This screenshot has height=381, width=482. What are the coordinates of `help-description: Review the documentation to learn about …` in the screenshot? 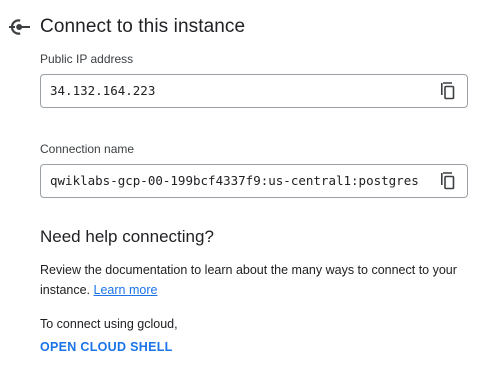 It's located at (256, 280).